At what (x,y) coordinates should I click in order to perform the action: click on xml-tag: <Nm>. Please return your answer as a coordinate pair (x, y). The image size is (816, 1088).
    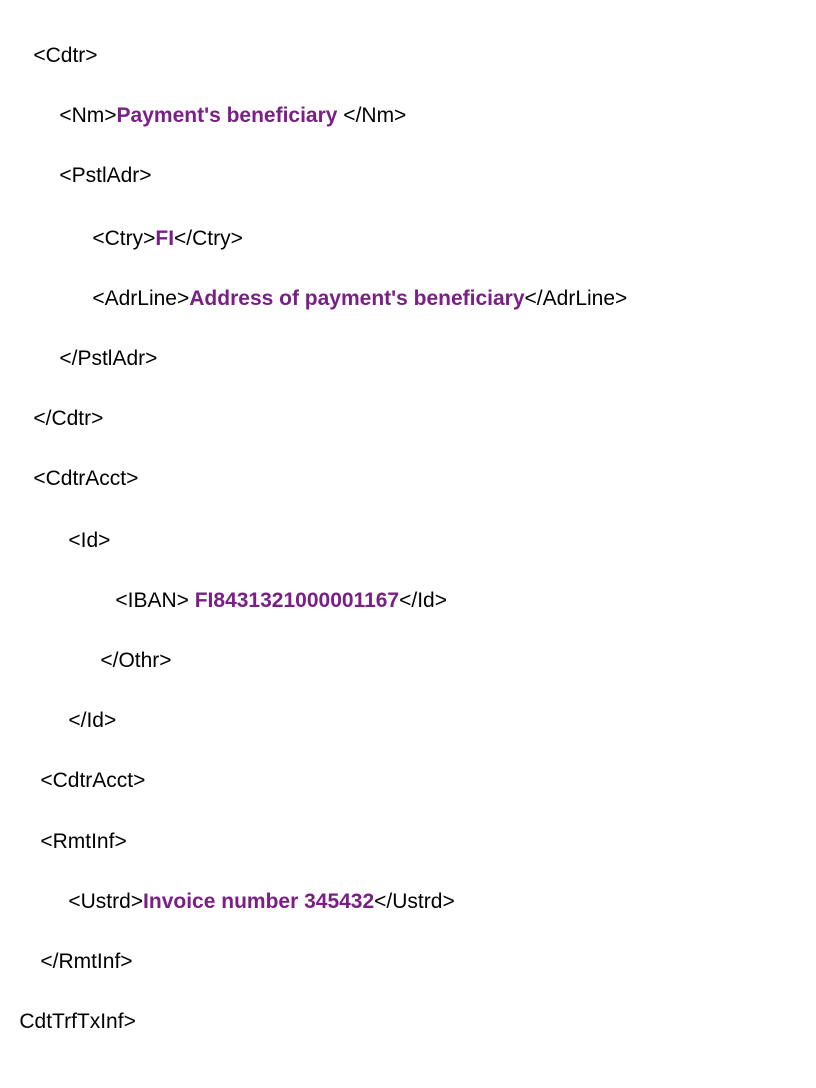
    Looking at the image, I should click on (88, 115).